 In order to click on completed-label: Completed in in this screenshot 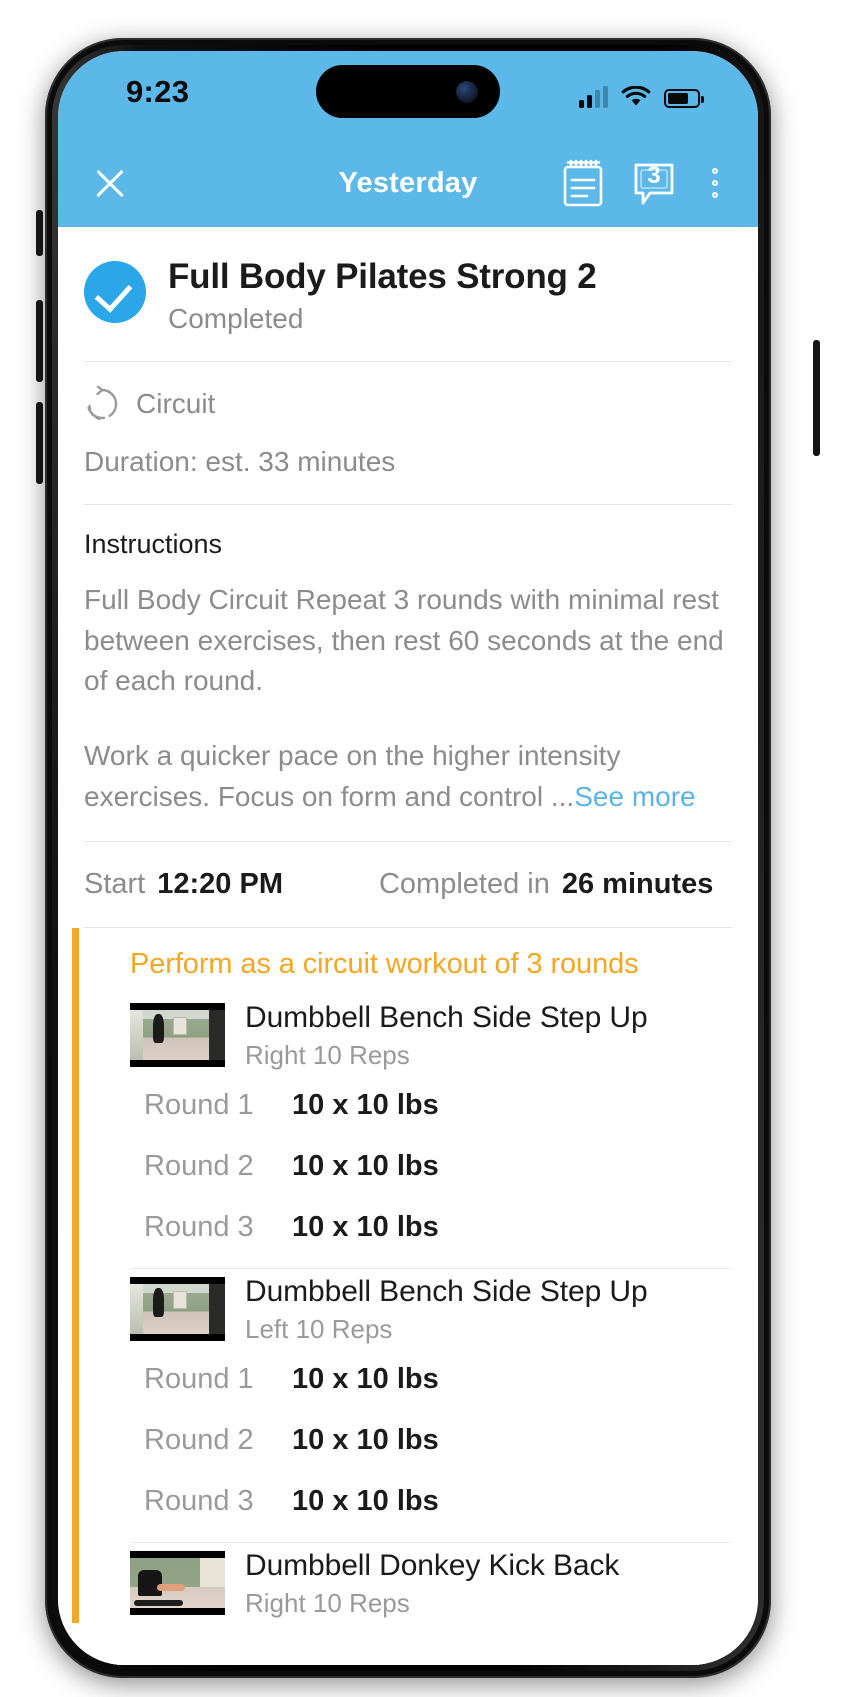, I will do `click(464, 884)`.